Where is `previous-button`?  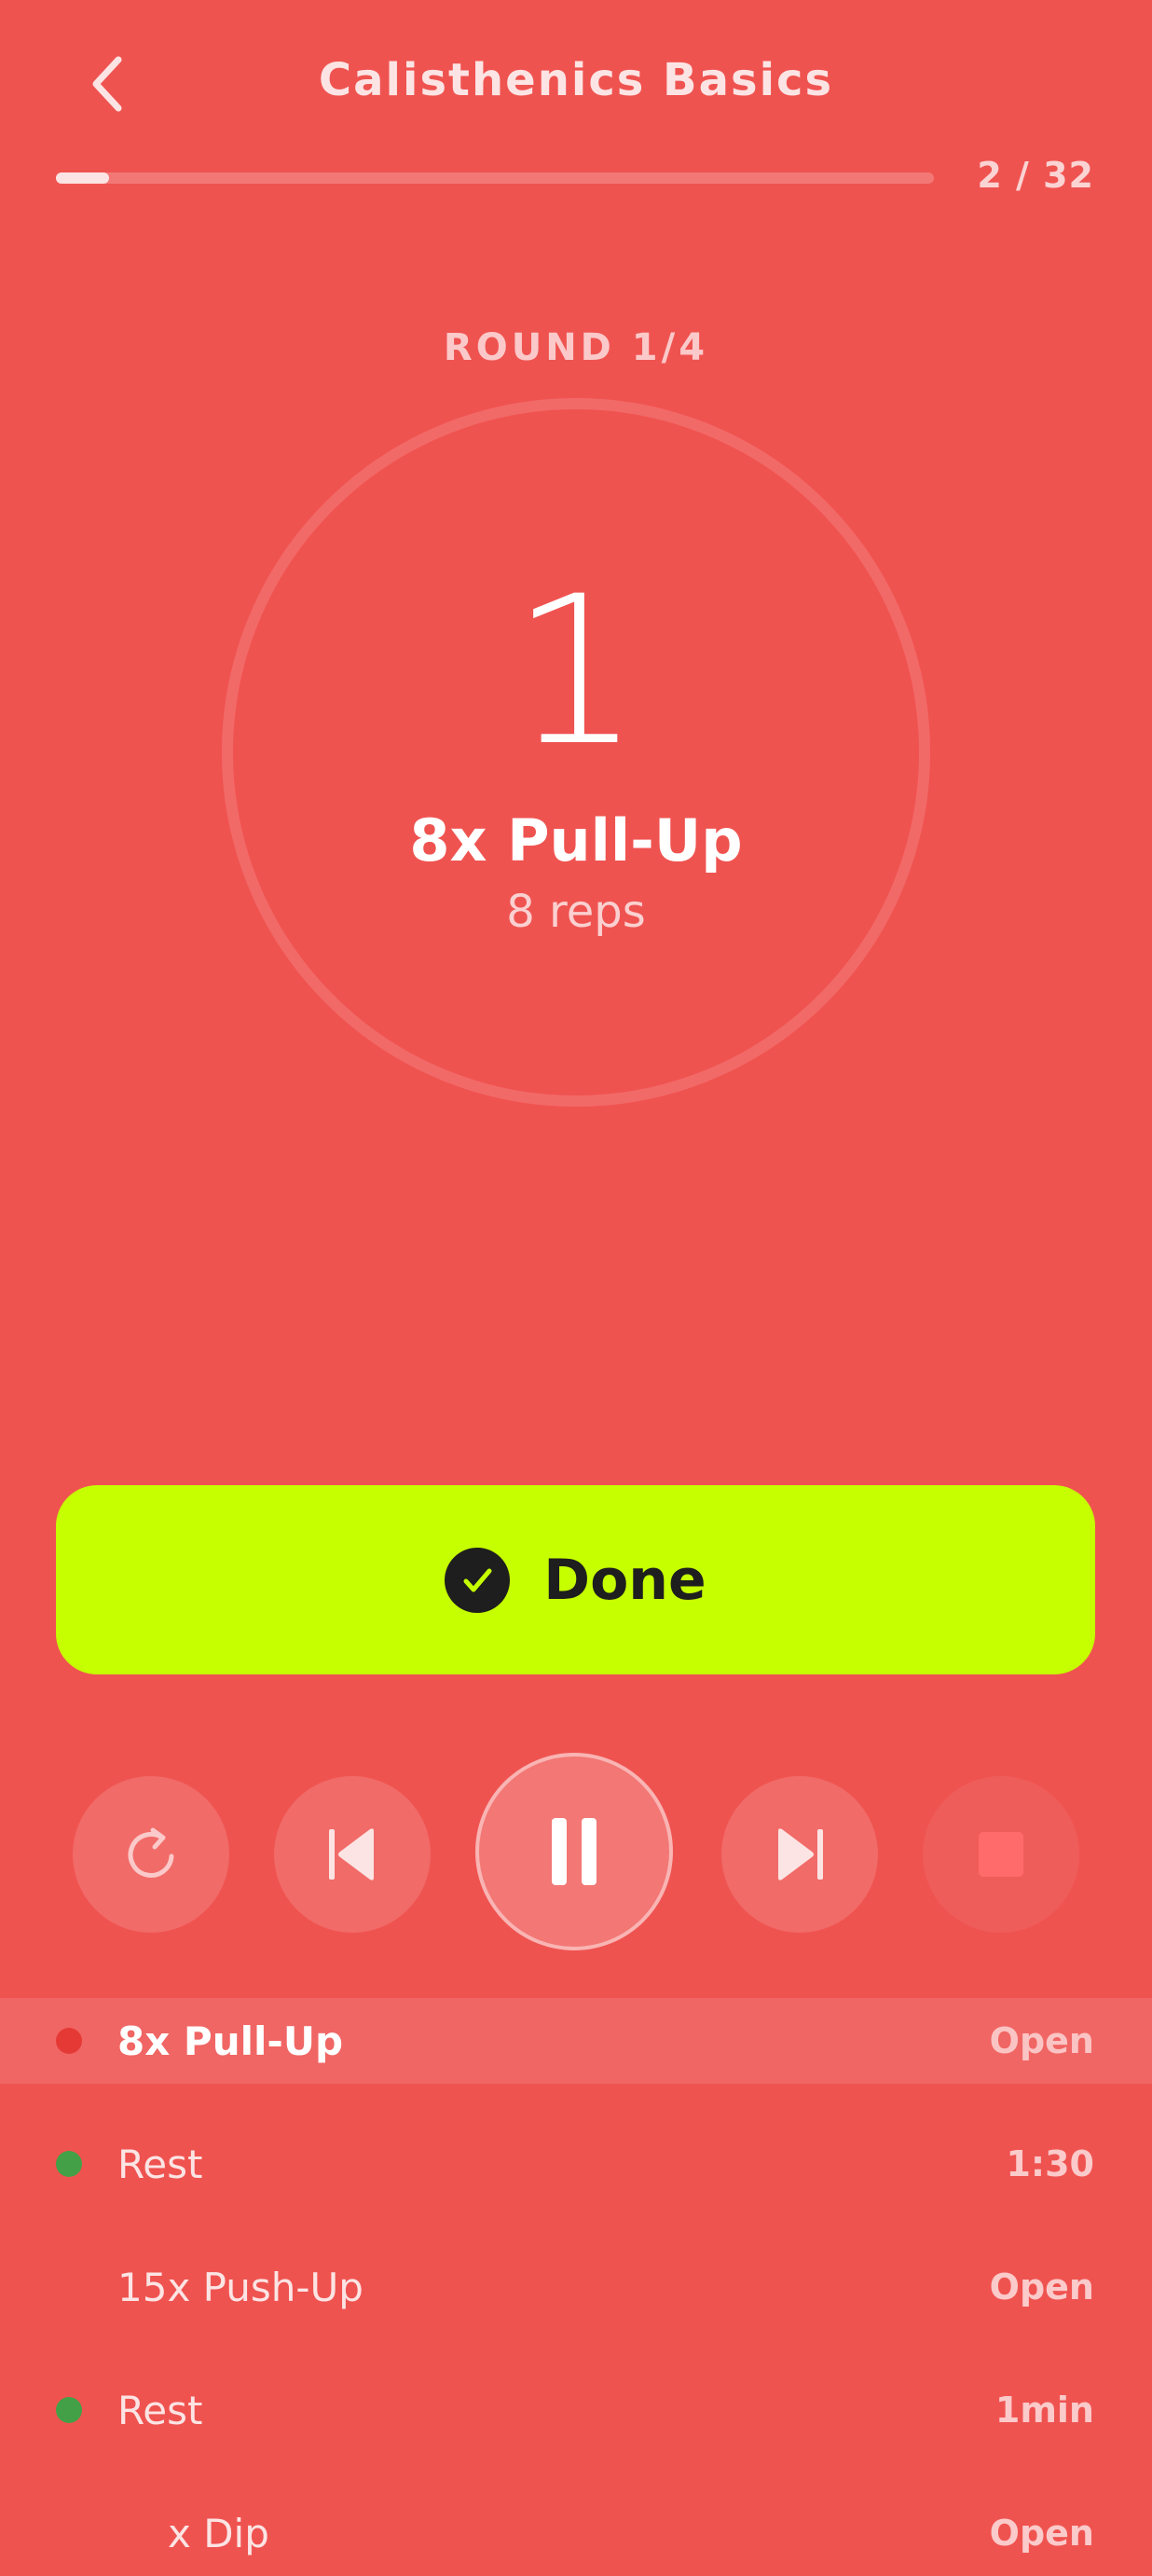
previous-button is located at coordinates (352, 1854).